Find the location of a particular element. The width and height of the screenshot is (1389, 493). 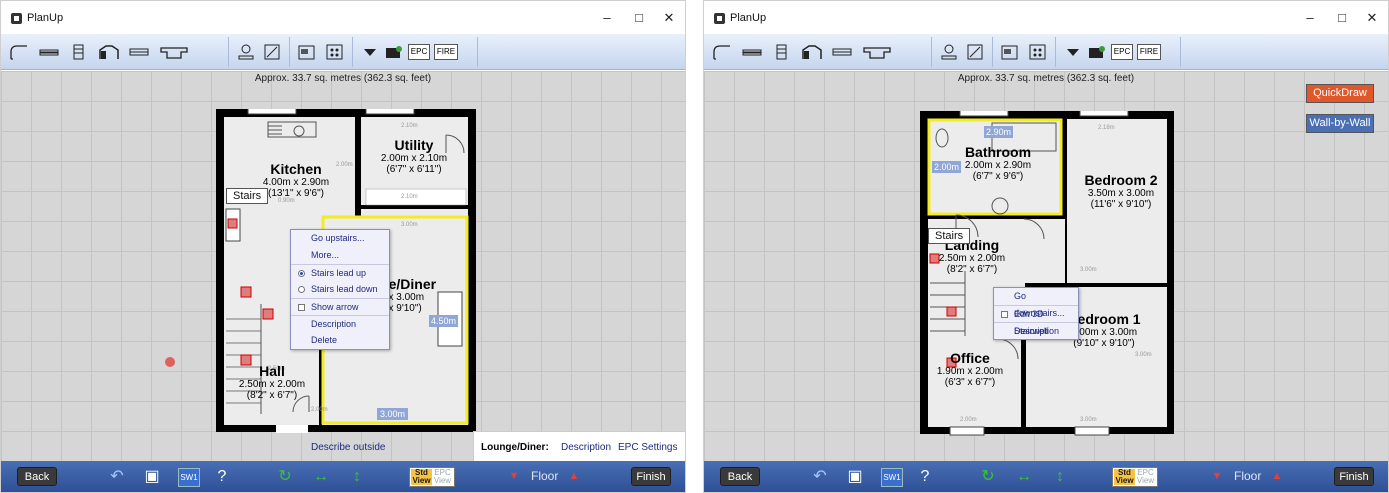

room-info-label: Lounge/Diner: is located at coordinates (515, 447).